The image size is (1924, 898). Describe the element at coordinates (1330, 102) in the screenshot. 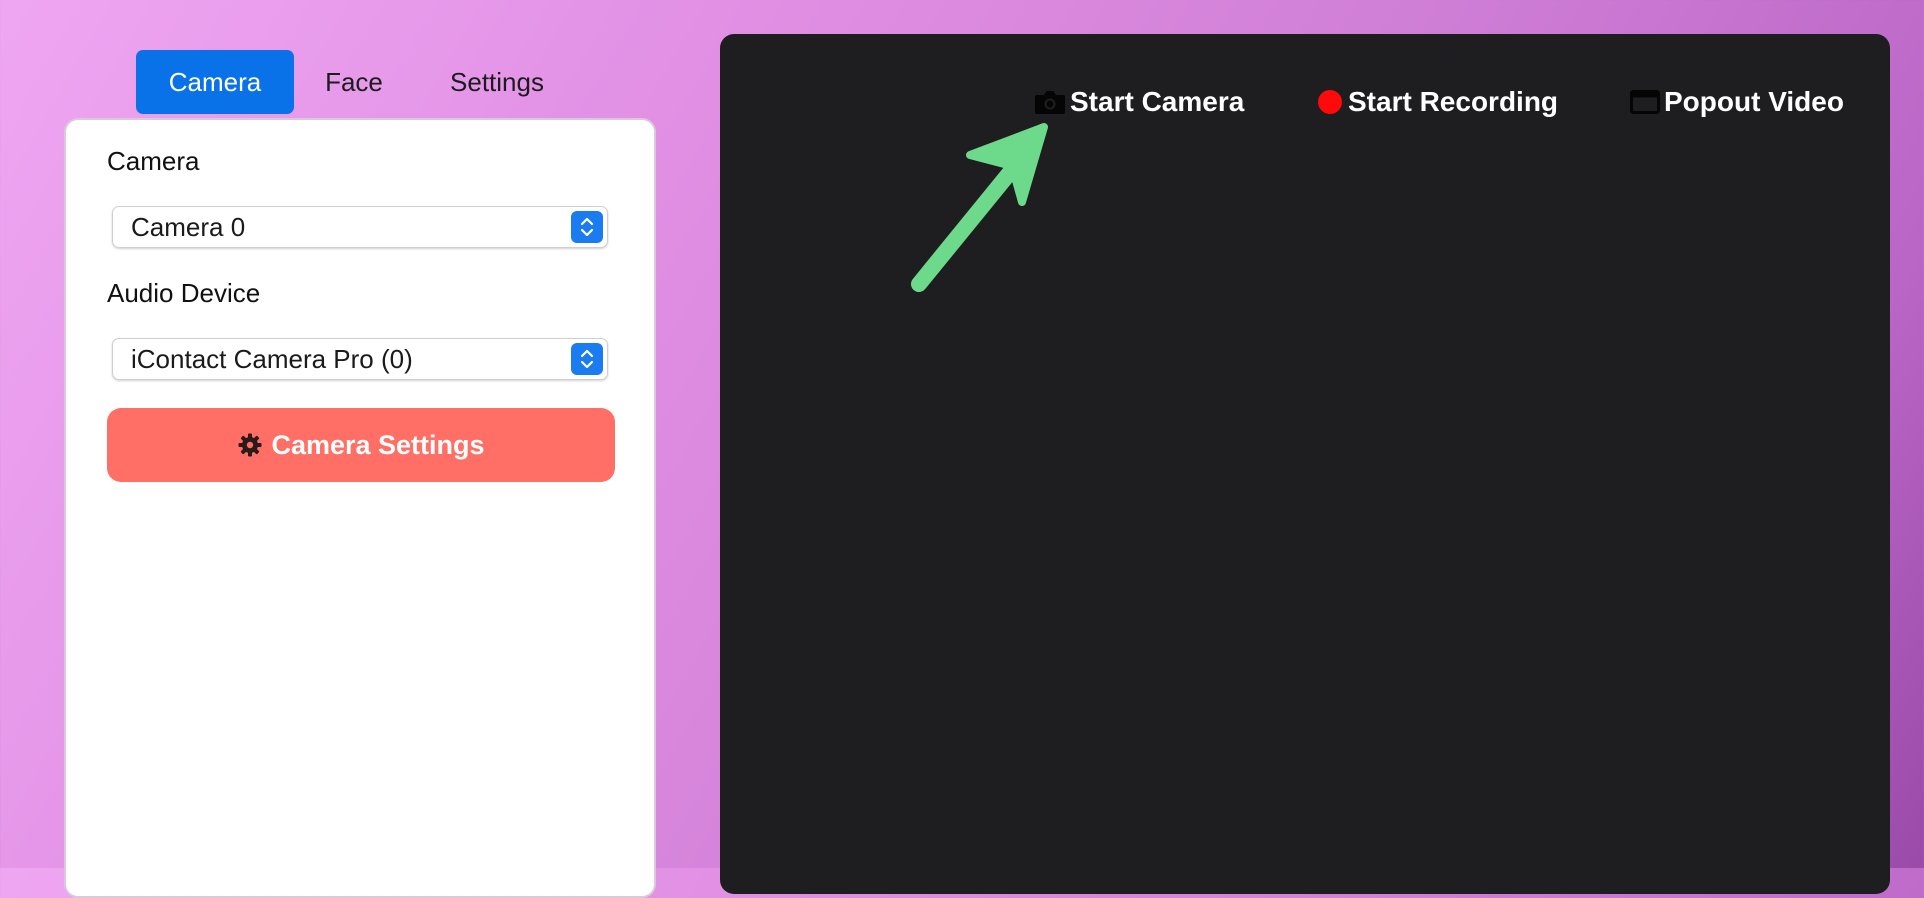

I see `record-dot-icon` at that location.